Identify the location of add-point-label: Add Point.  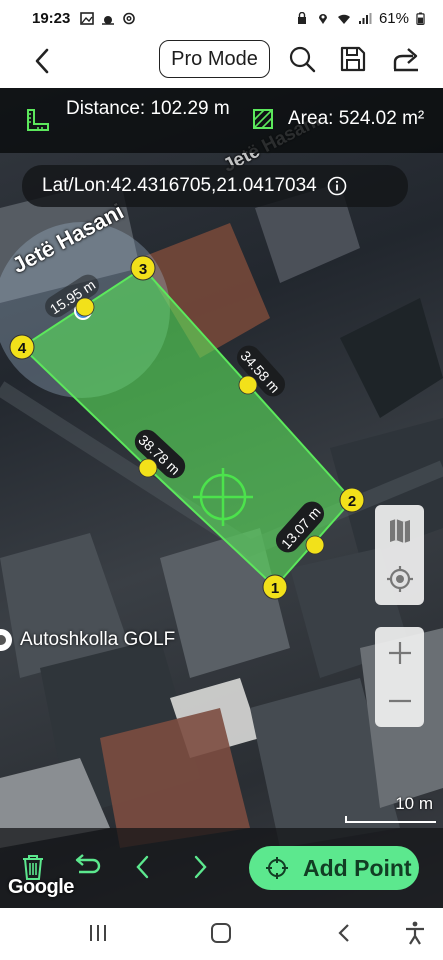
(357, 867).